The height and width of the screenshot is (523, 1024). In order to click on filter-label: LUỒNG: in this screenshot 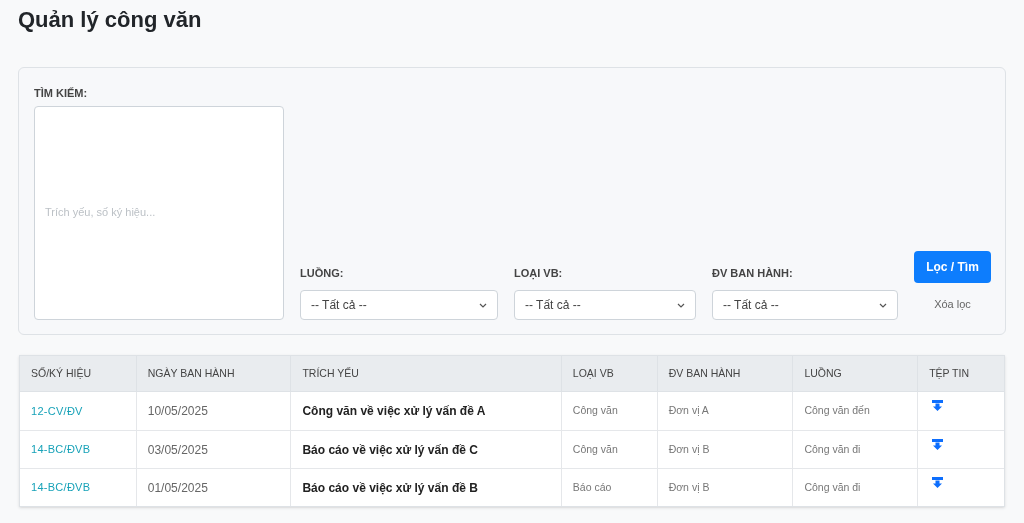, I will do `click(322, 273)`.